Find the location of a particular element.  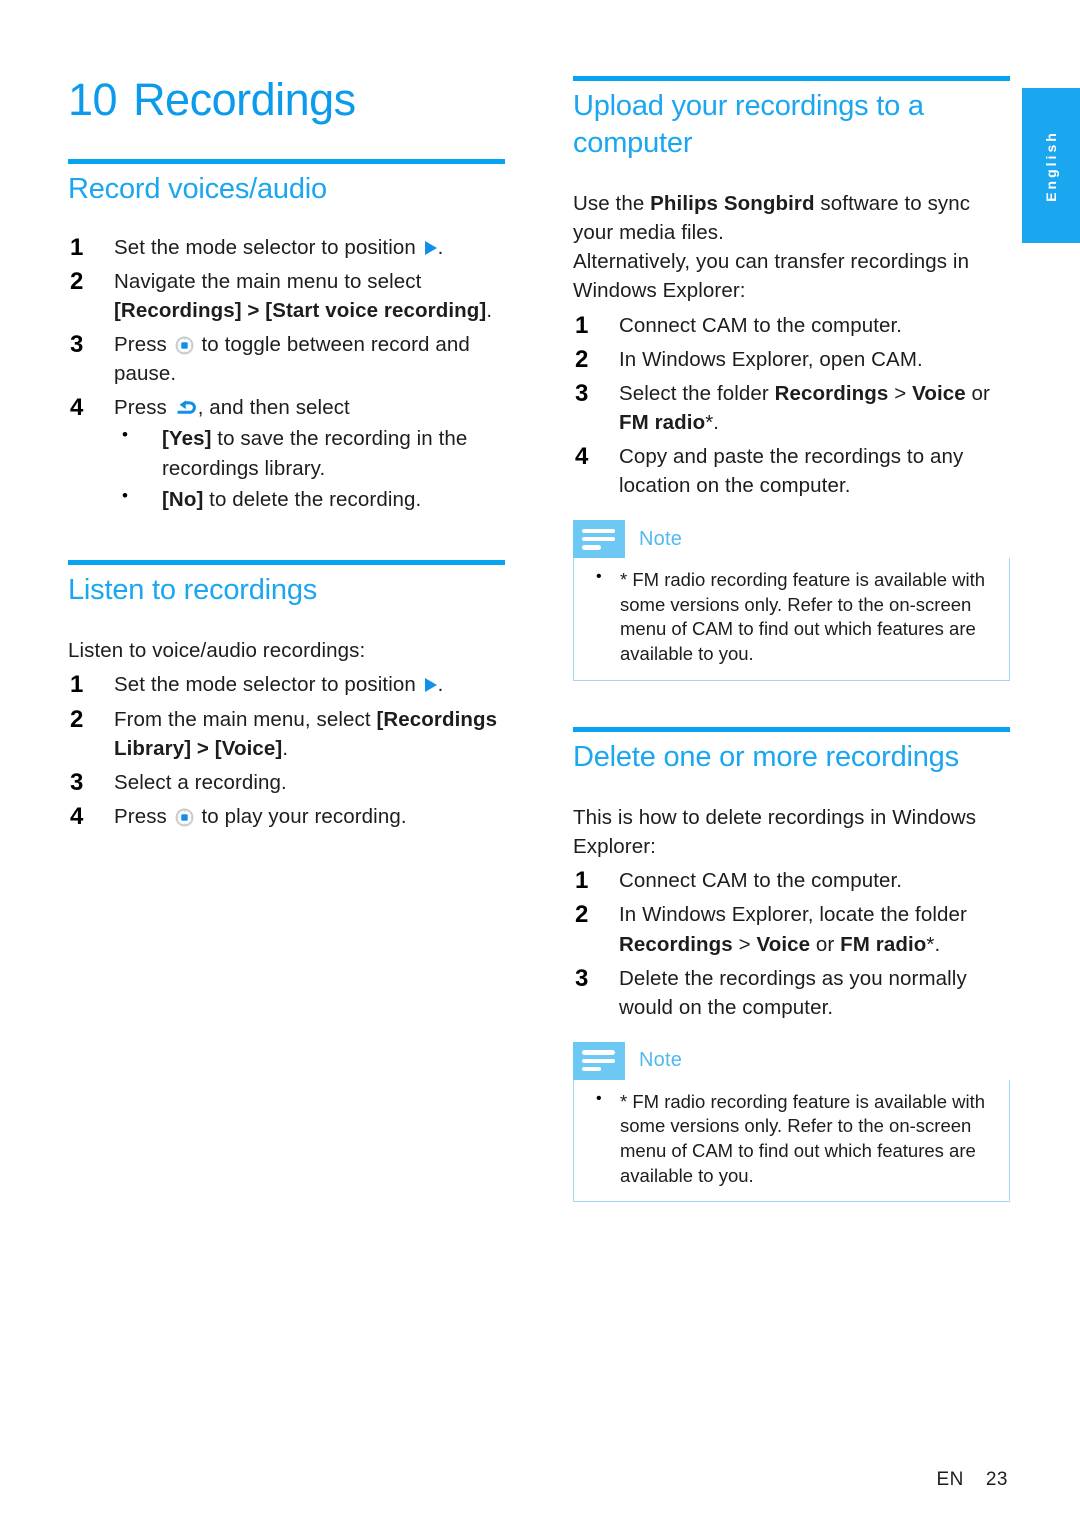

language-side-tab: English is located at coordinates (1051, 165).